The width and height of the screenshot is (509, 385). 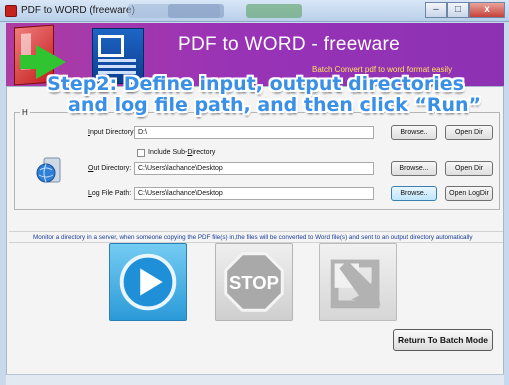 What do you see at coordinates (254, 132) in the screenshot?
I see `input-directory-field: D:\` at bounding box center [254, 132].